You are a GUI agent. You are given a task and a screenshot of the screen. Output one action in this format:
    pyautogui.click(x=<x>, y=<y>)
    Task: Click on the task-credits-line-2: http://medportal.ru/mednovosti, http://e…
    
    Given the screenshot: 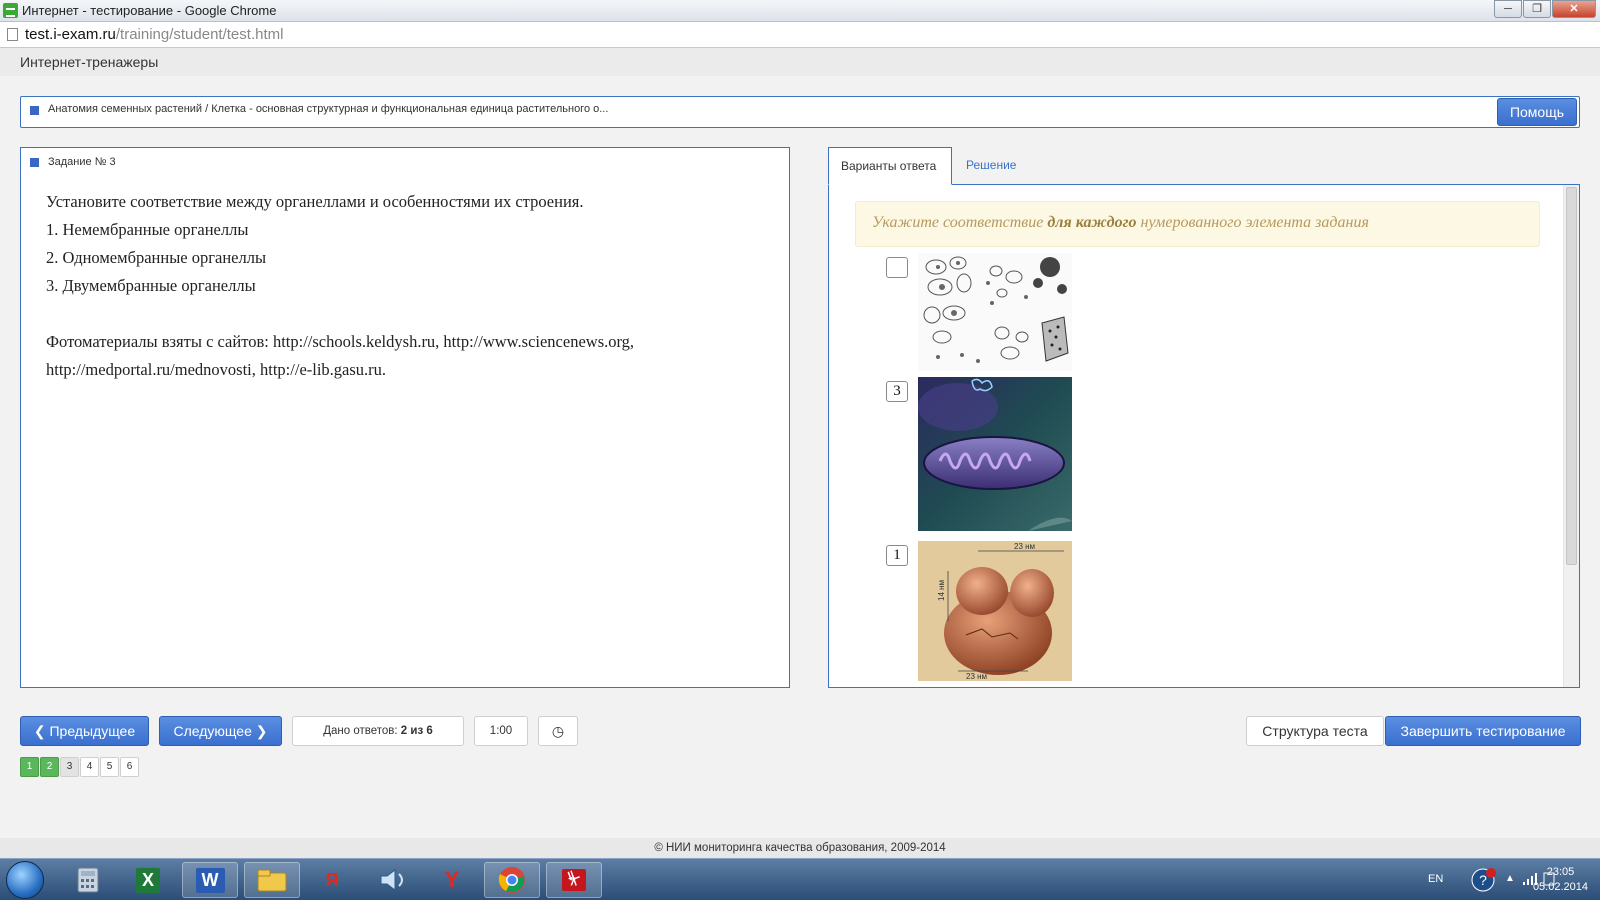 What is the action you would take?
    pyautogui.click(x=216, y=369)
    